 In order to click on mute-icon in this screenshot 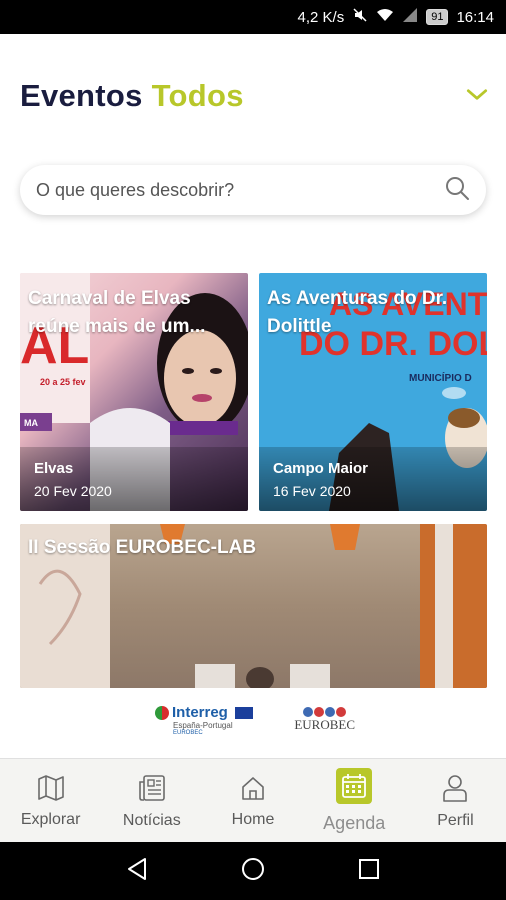, I will do `click(360, 17)`.